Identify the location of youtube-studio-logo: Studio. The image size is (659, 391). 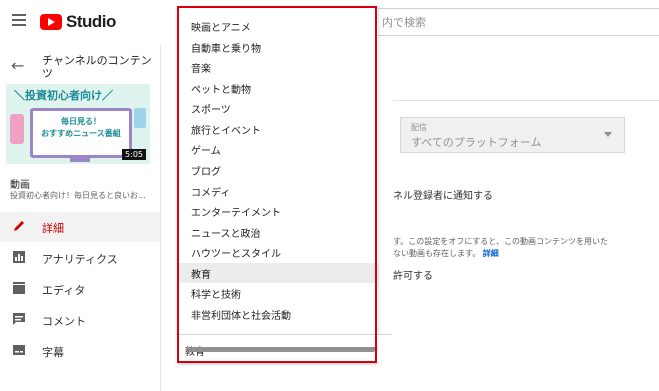
(78, 22).